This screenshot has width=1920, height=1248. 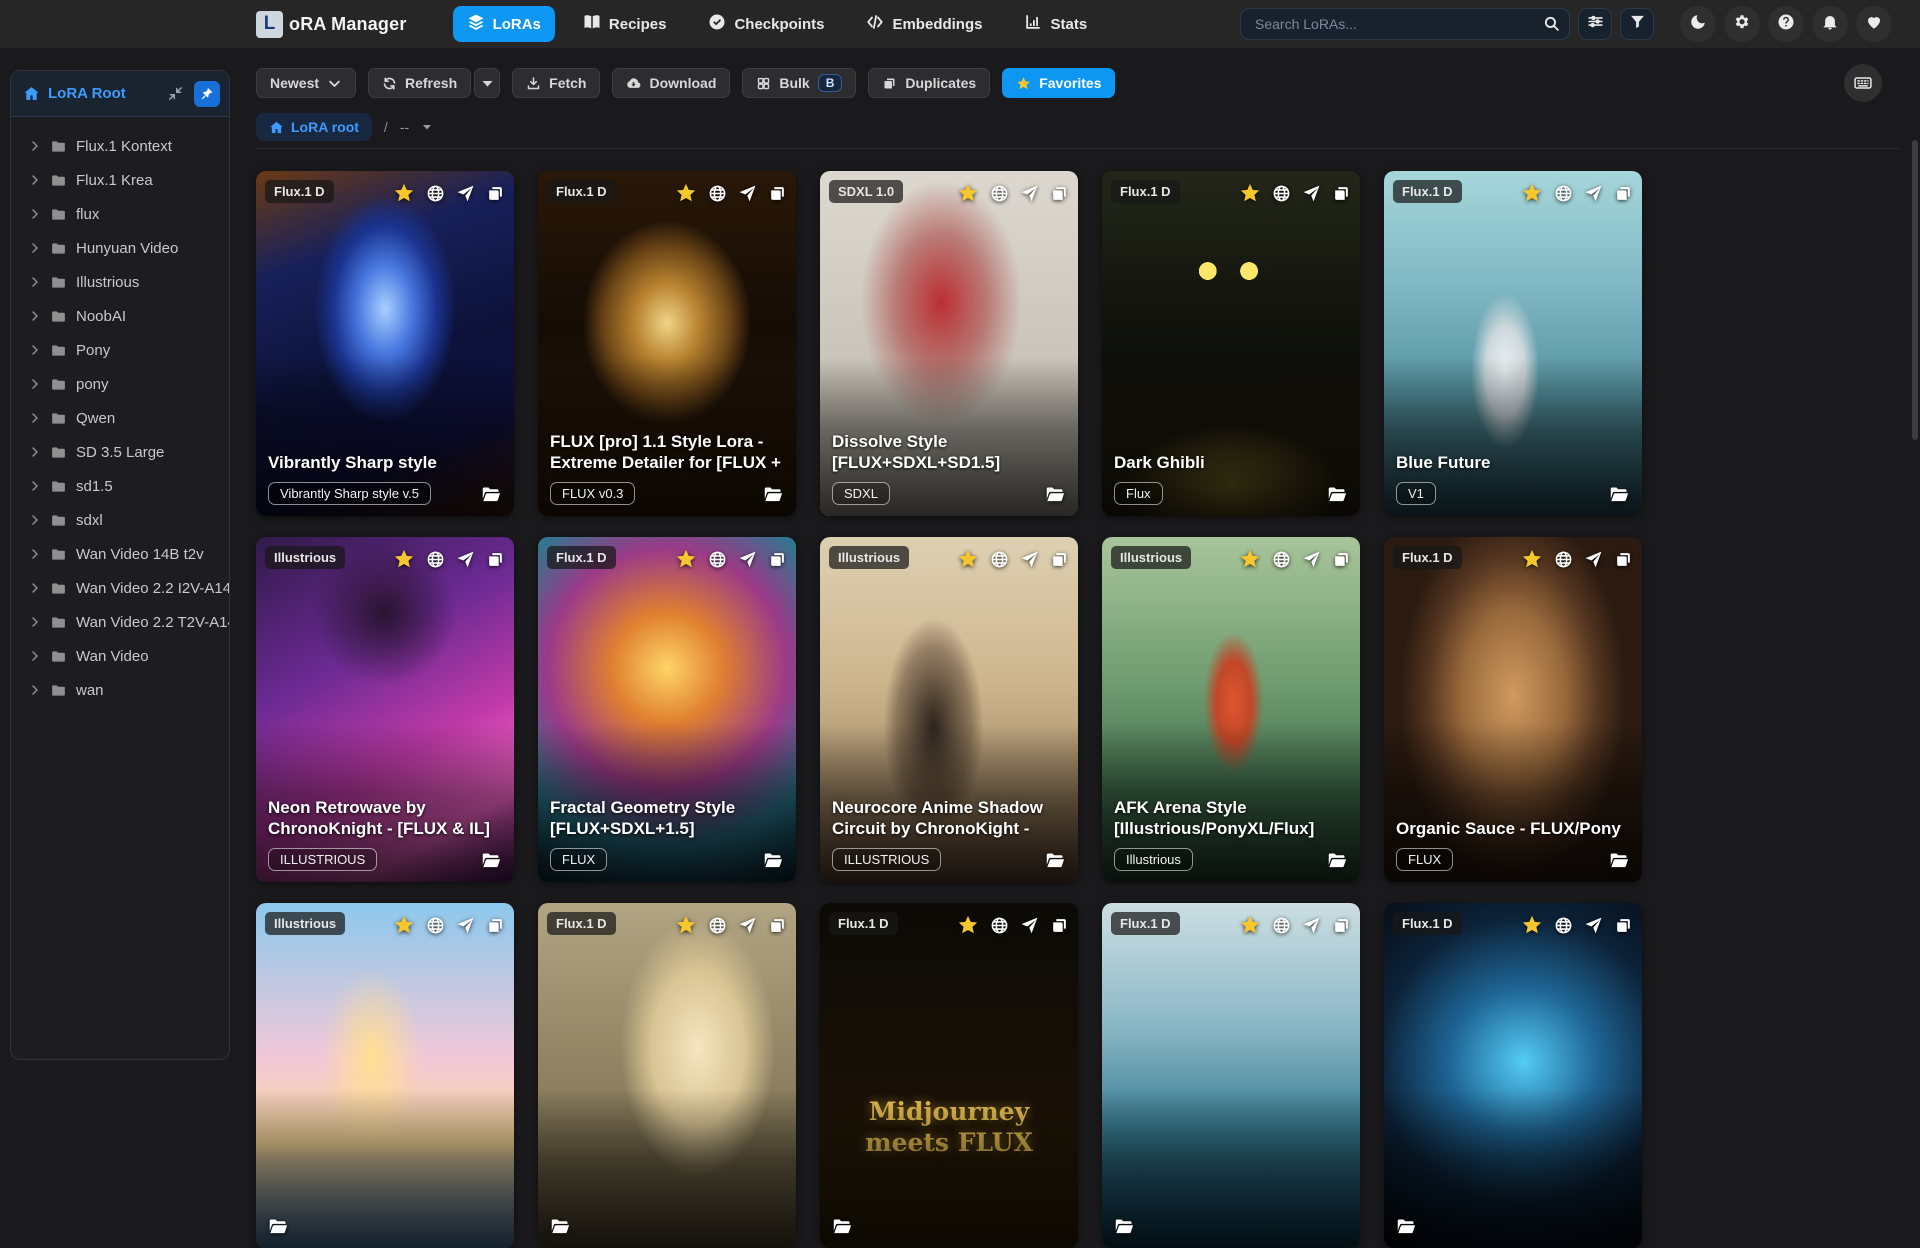 What do you see at coordinates (120, 690) in the screenshot?
I see `folder-tree-item: wan` at bounding box center [120, 690].